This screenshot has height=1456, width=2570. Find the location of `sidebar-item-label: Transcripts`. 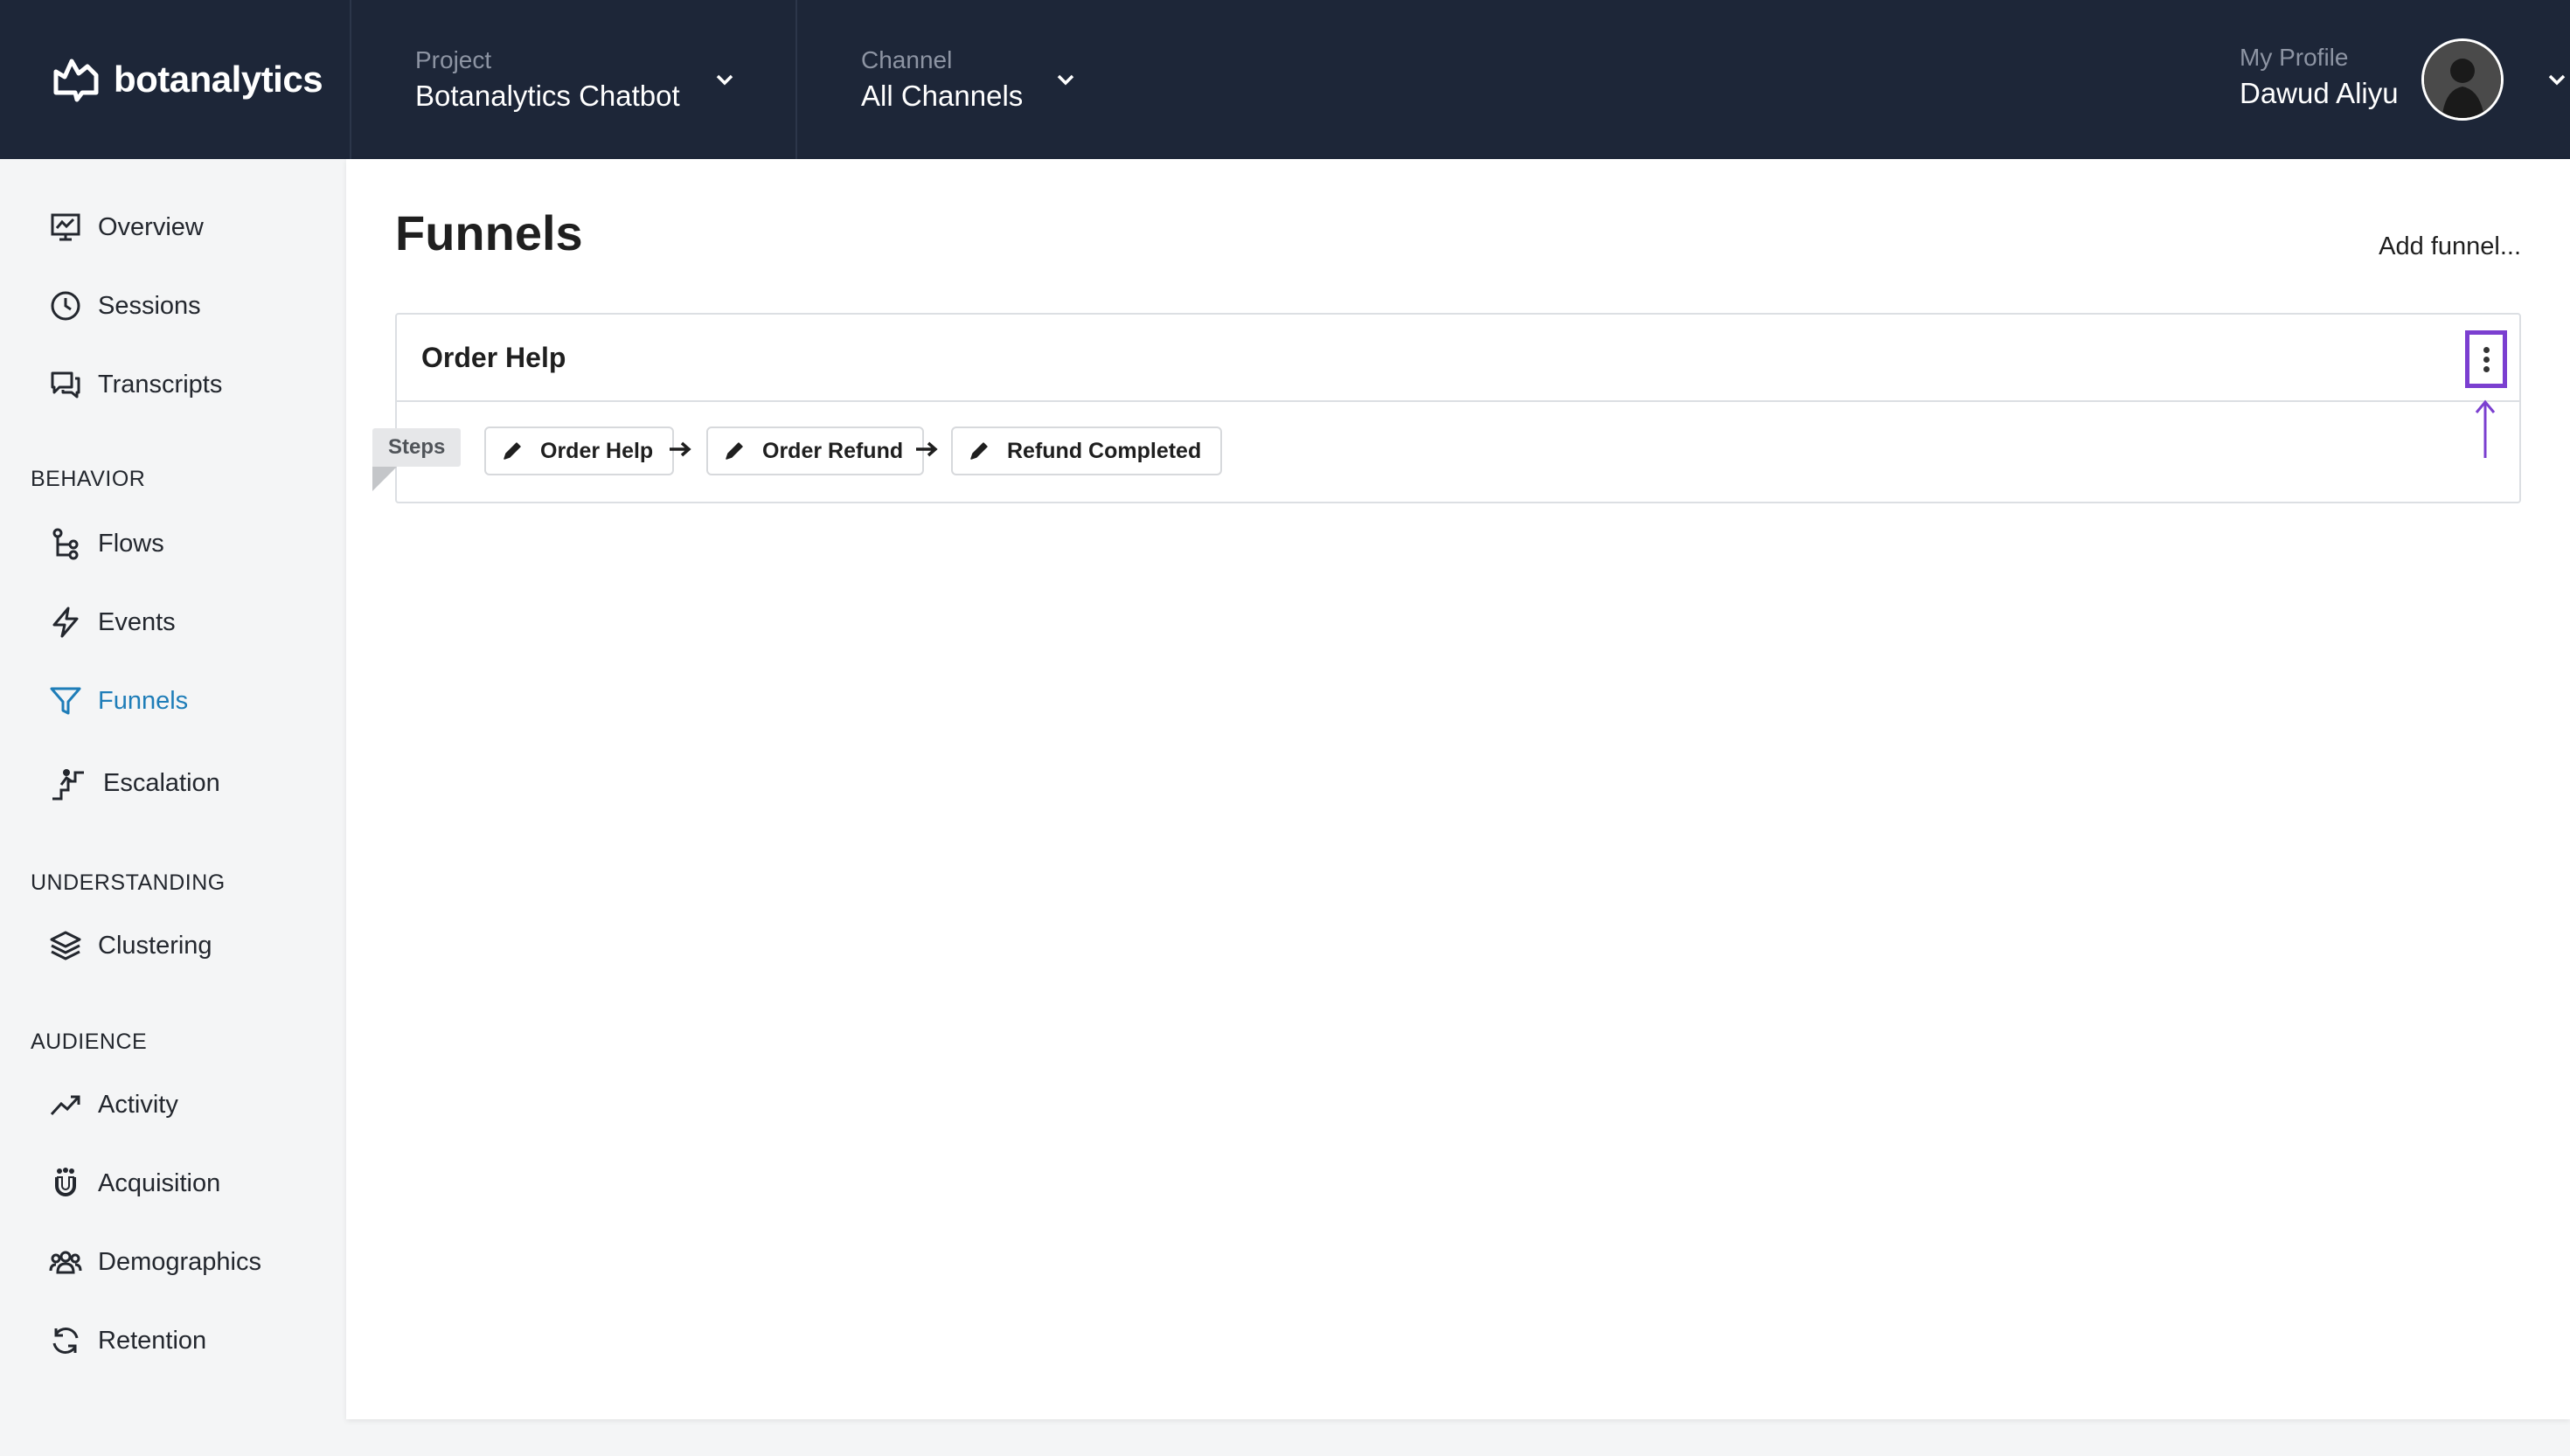

sidebar-item-label: Transcripts is located at coordinates (160, 384).